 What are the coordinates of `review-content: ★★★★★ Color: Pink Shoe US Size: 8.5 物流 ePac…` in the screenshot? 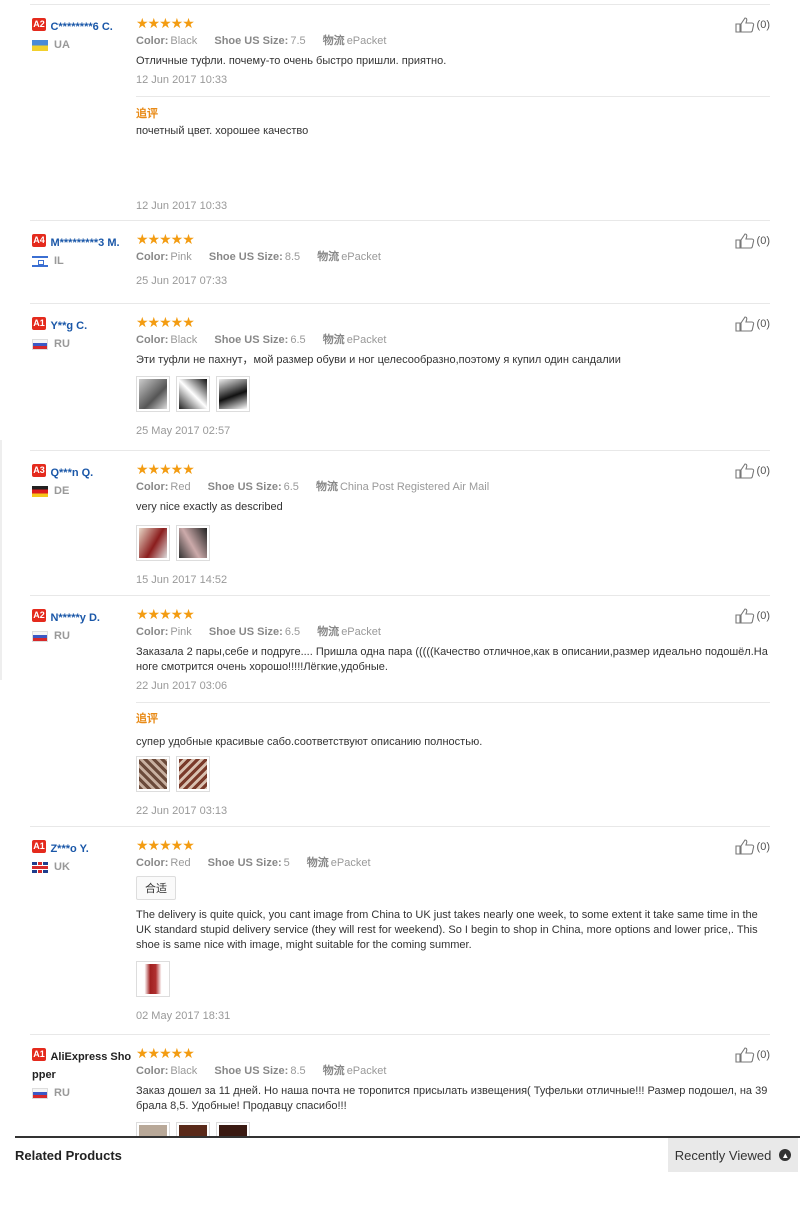 It's located at (453, 259).